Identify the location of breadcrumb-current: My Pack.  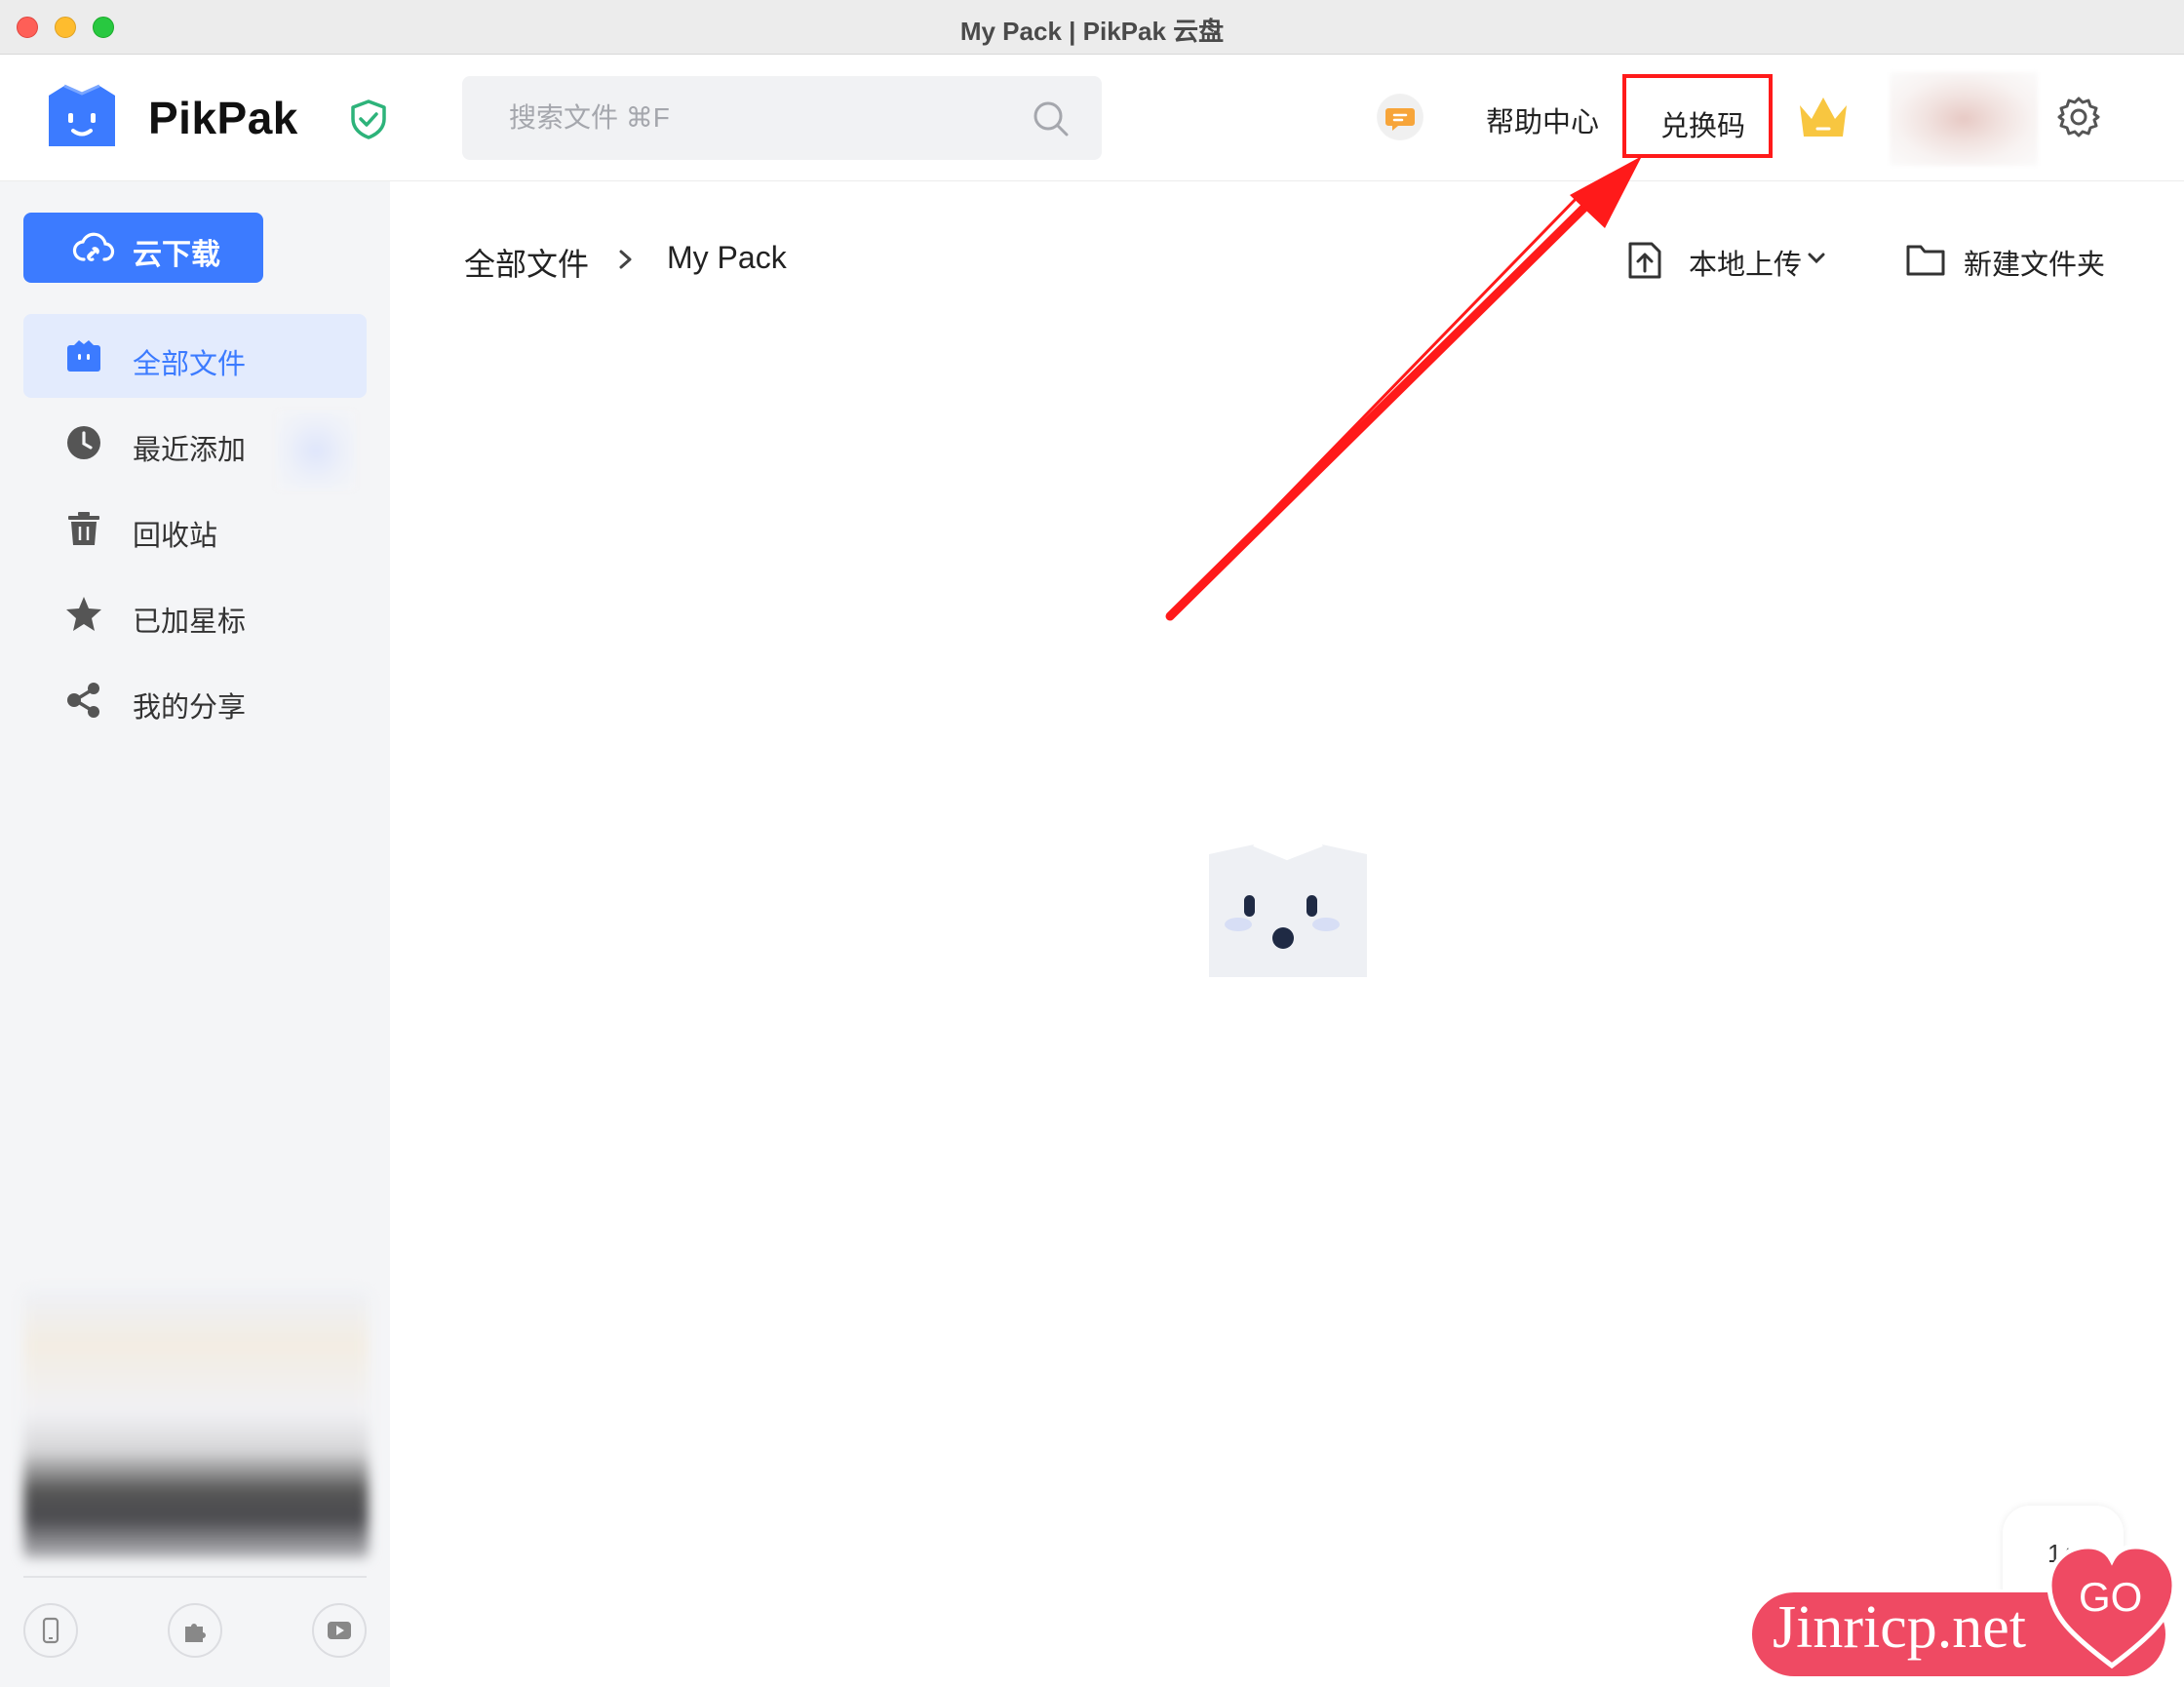
(727, 257).